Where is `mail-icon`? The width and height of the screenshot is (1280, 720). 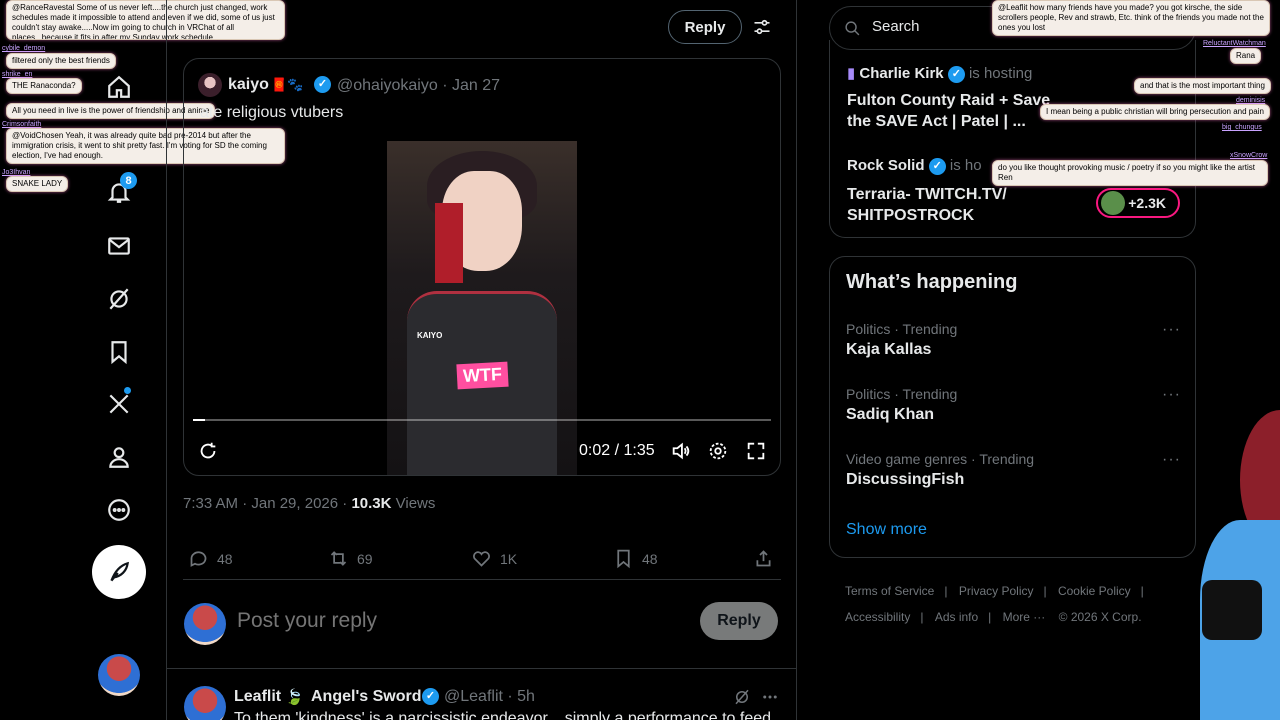
mail-icon is located at coordinates (119, 246).